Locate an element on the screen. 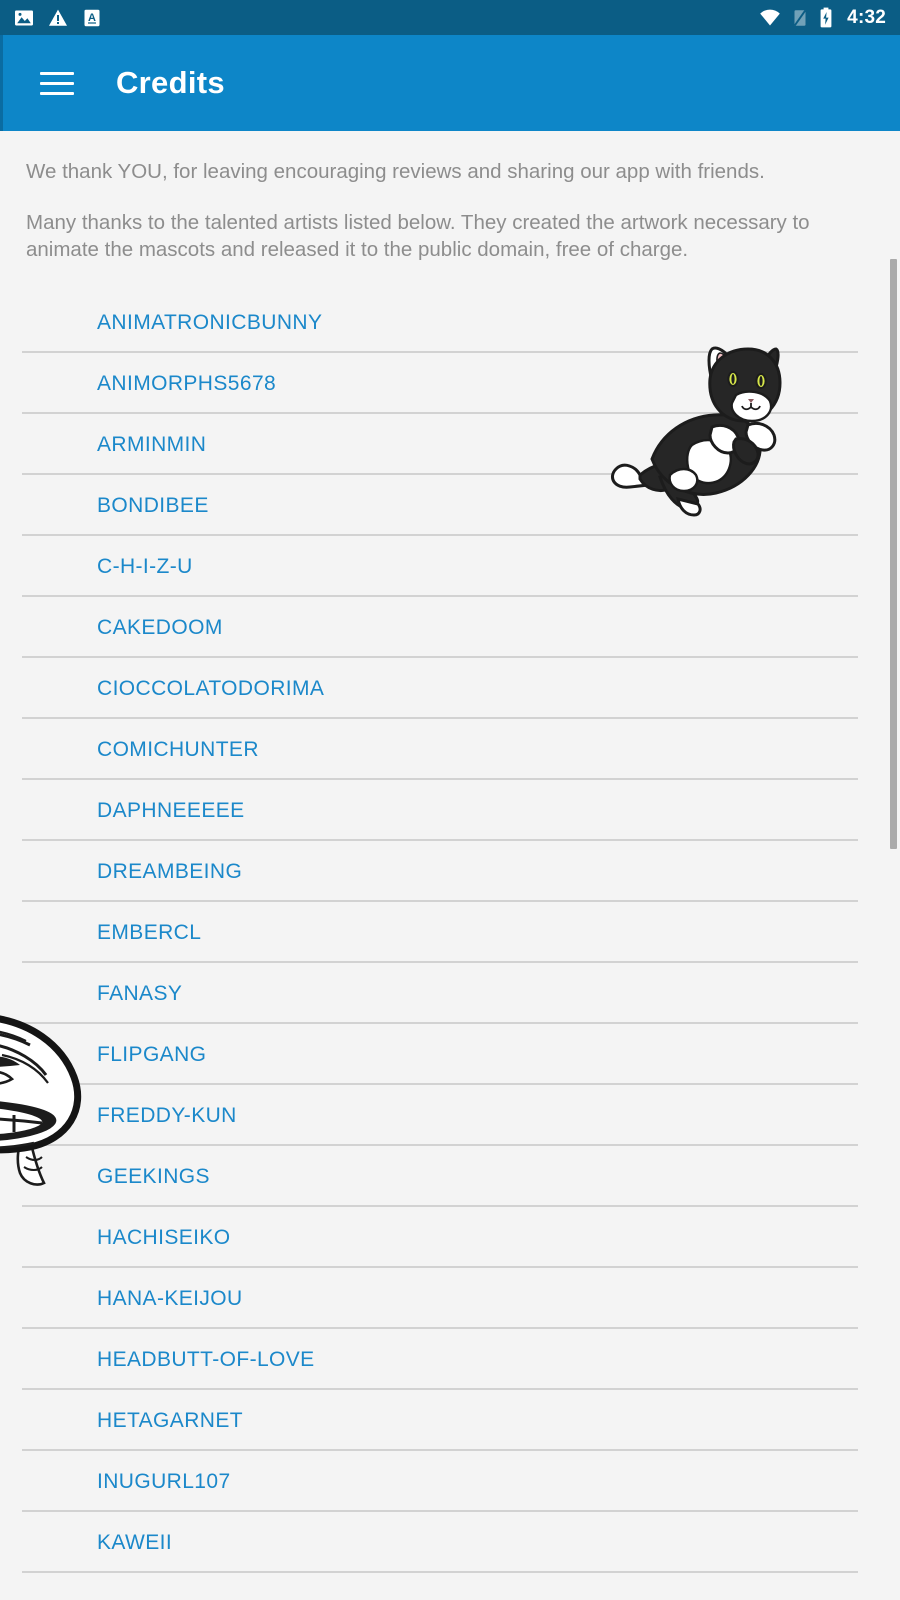 The height and width of the screenshot is (1600, 900). credit-artist-name: HACHISEIKO is located at coordinates (164, 1238).